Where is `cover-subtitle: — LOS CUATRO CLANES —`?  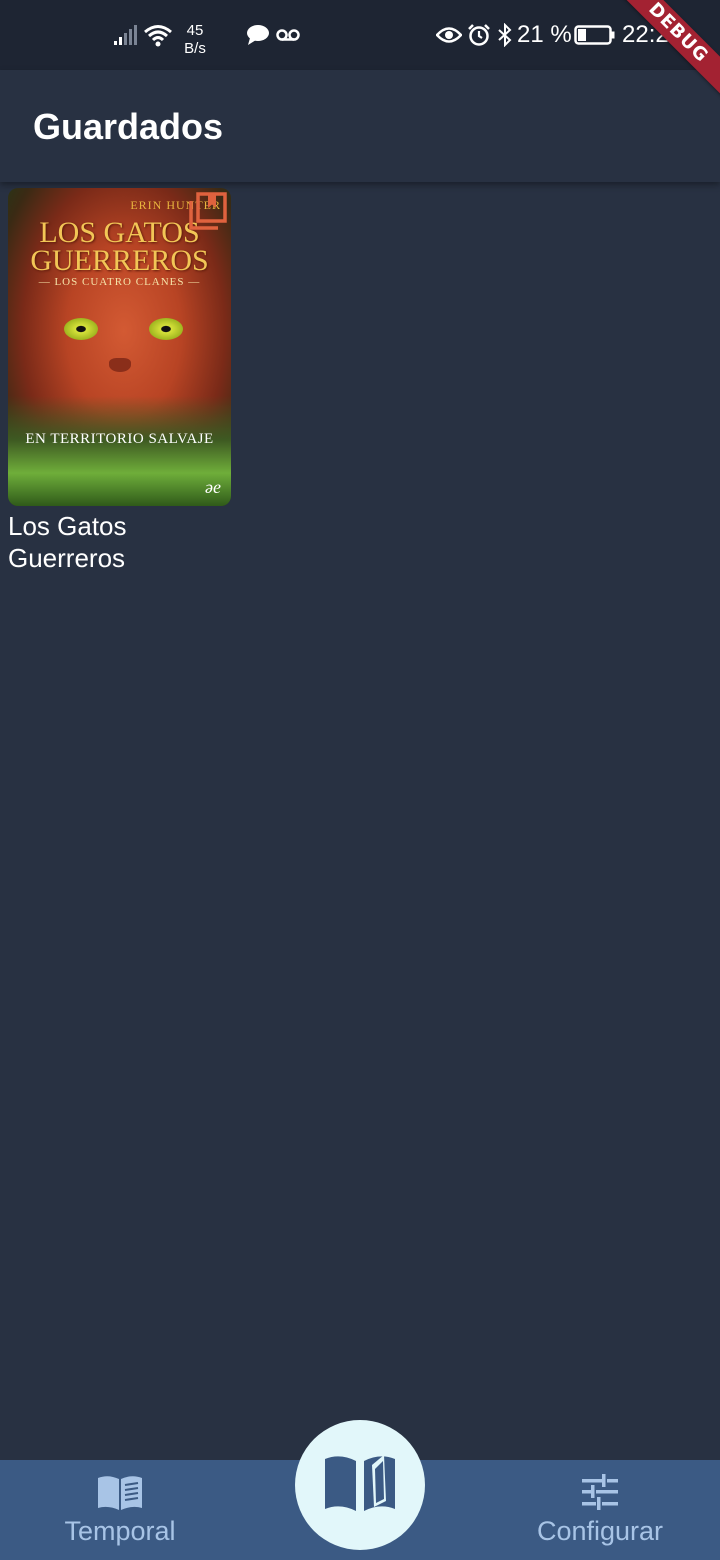
cover-subtitle: — LOS CUATRO CLANES — is located at coordinates (119, 282).